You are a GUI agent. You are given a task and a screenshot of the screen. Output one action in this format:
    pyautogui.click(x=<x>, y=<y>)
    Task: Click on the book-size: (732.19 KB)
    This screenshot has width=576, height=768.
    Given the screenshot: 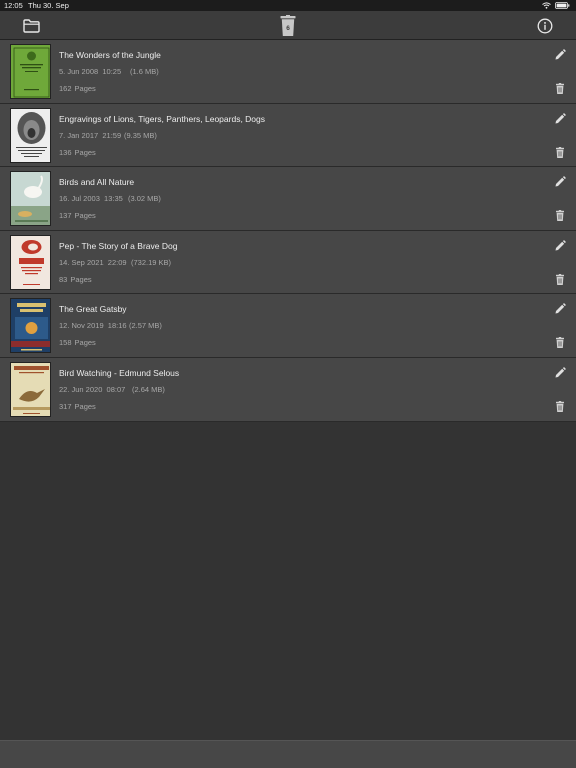 What is the action you would take?
    pyautogui.click(x=151, y=262)
    